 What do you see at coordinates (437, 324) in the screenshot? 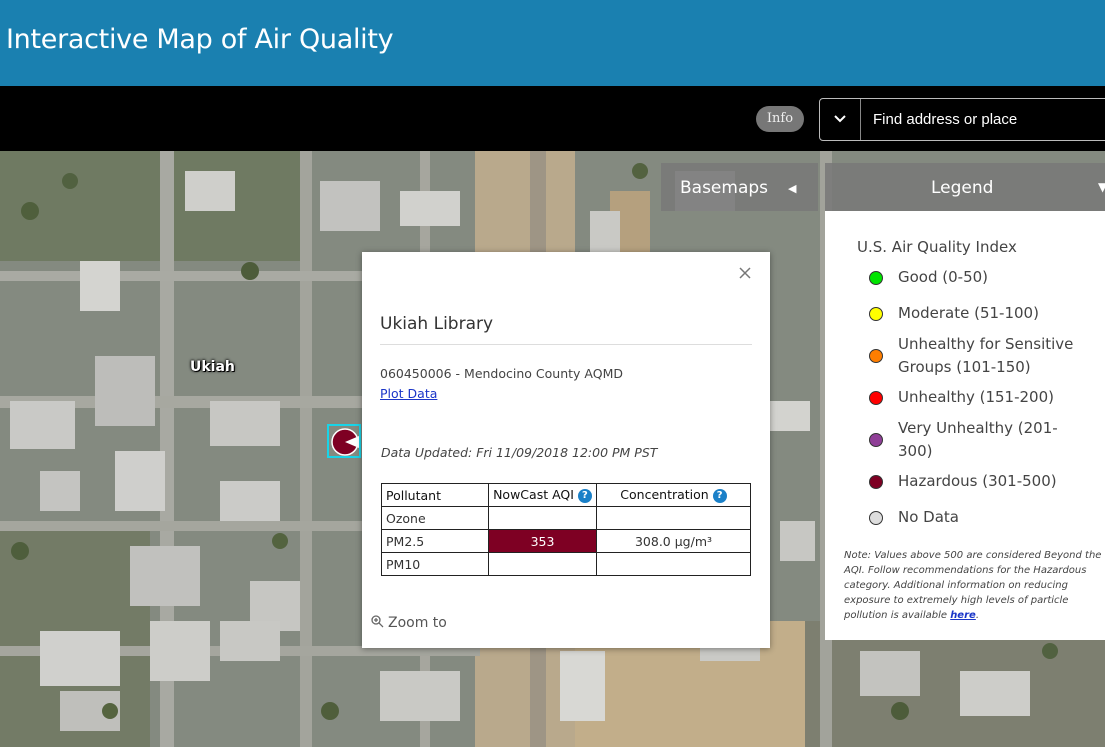
I see `popup-title: Ukiah Library` at bounding box center [437, 324].